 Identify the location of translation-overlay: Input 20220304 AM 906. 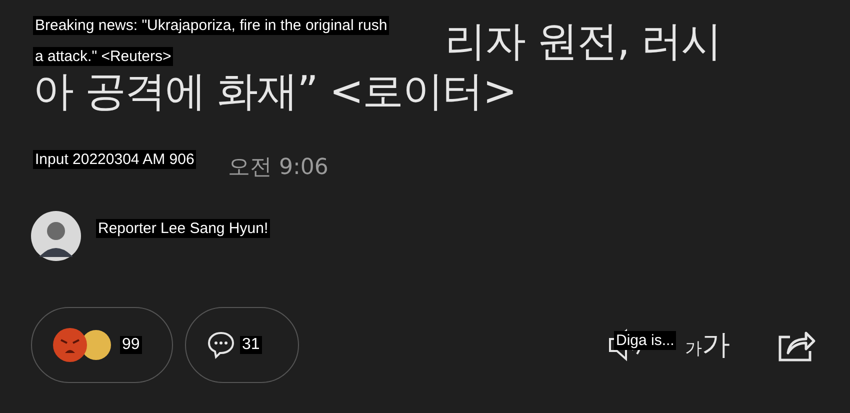
(114, 159).